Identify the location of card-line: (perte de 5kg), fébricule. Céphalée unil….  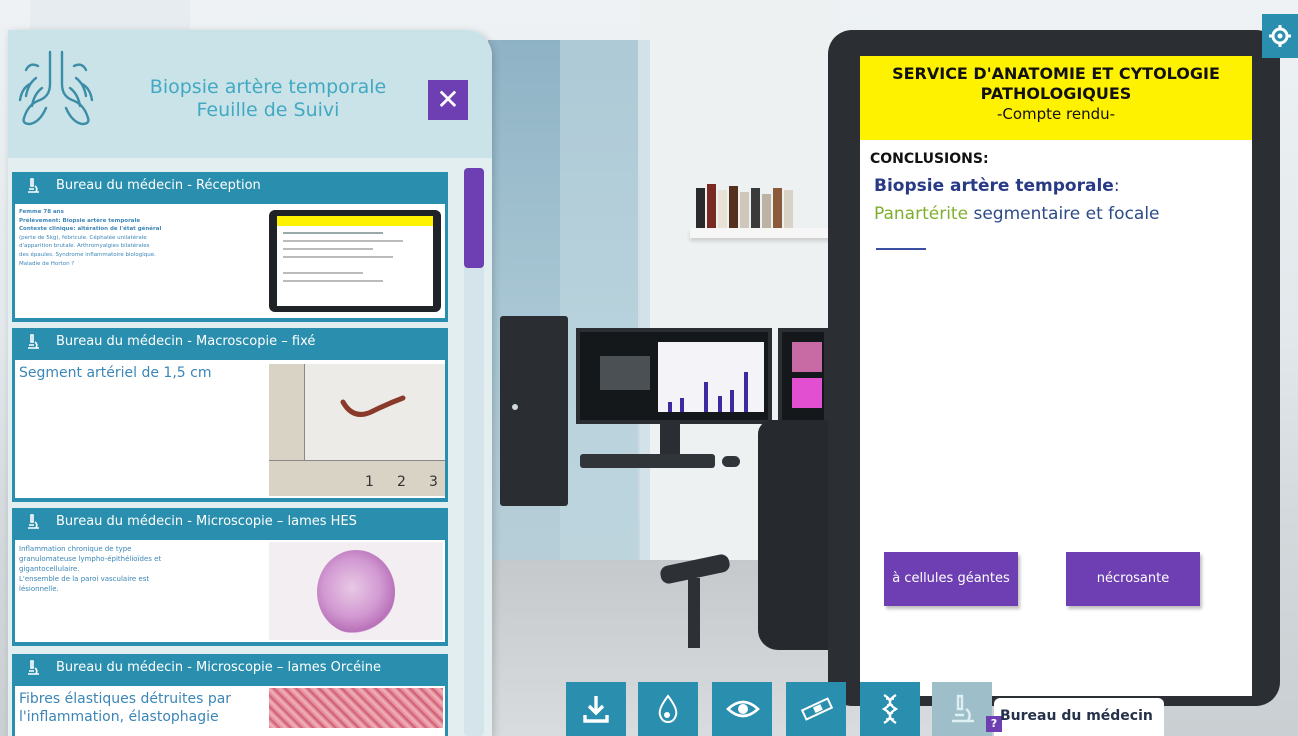
(83, 237).